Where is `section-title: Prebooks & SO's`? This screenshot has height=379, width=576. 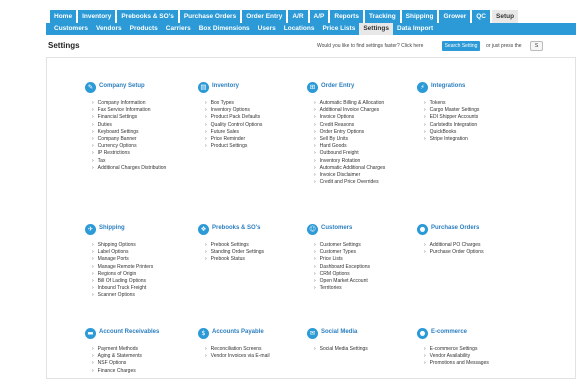
section-title: Prebooks & SO's is located at coordinates (236, 228).